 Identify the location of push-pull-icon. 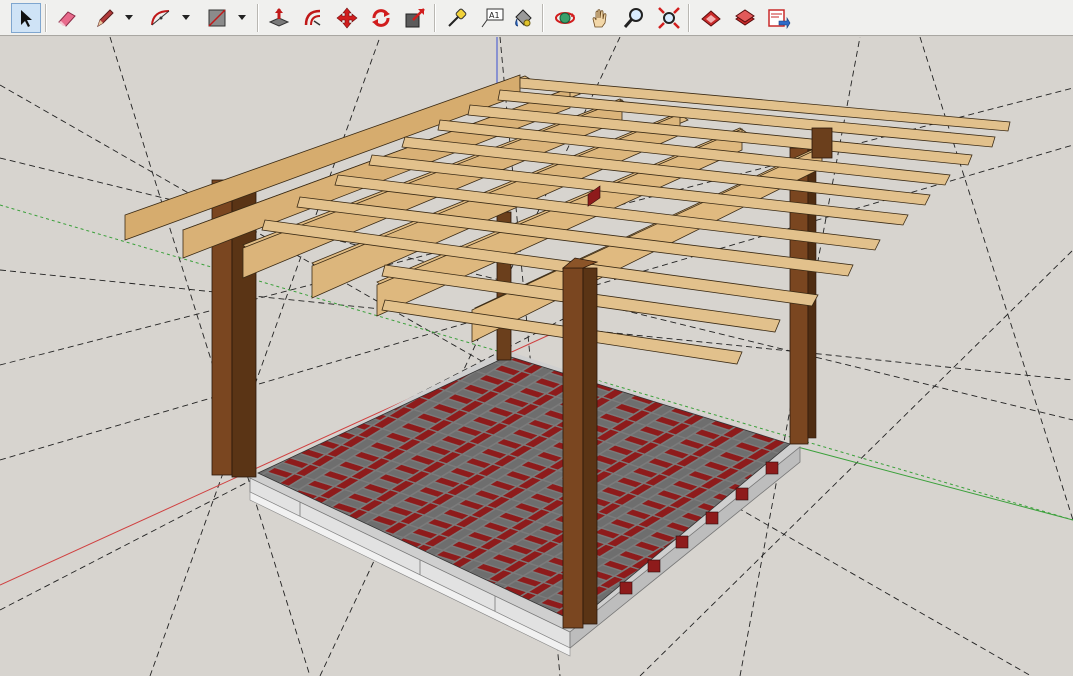
(279, 17).